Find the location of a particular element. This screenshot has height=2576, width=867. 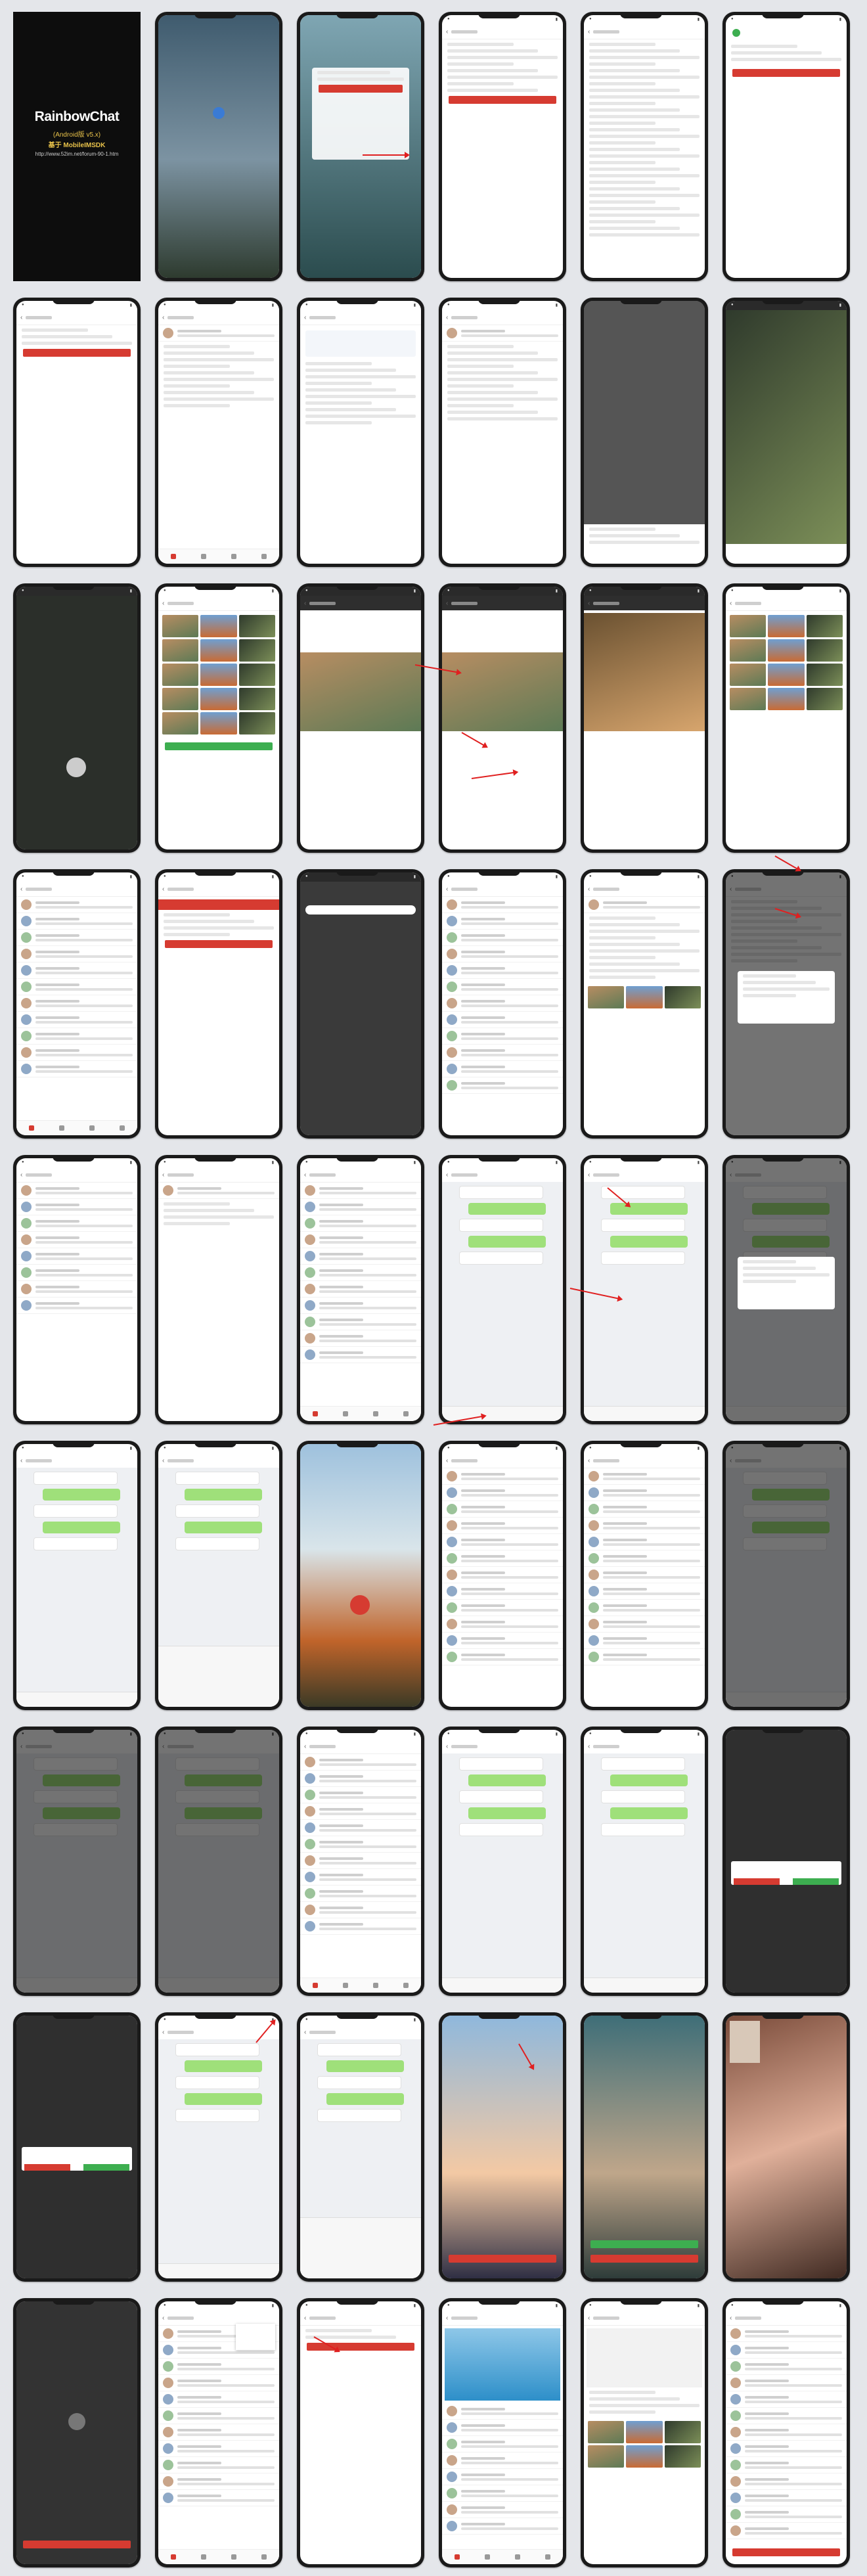

banner-image is located at coordinates (503, 2364).